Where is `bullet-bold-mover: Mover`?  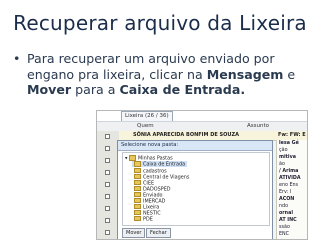 bullet-bold-mover: Mover is located at coordinates (49, 90).